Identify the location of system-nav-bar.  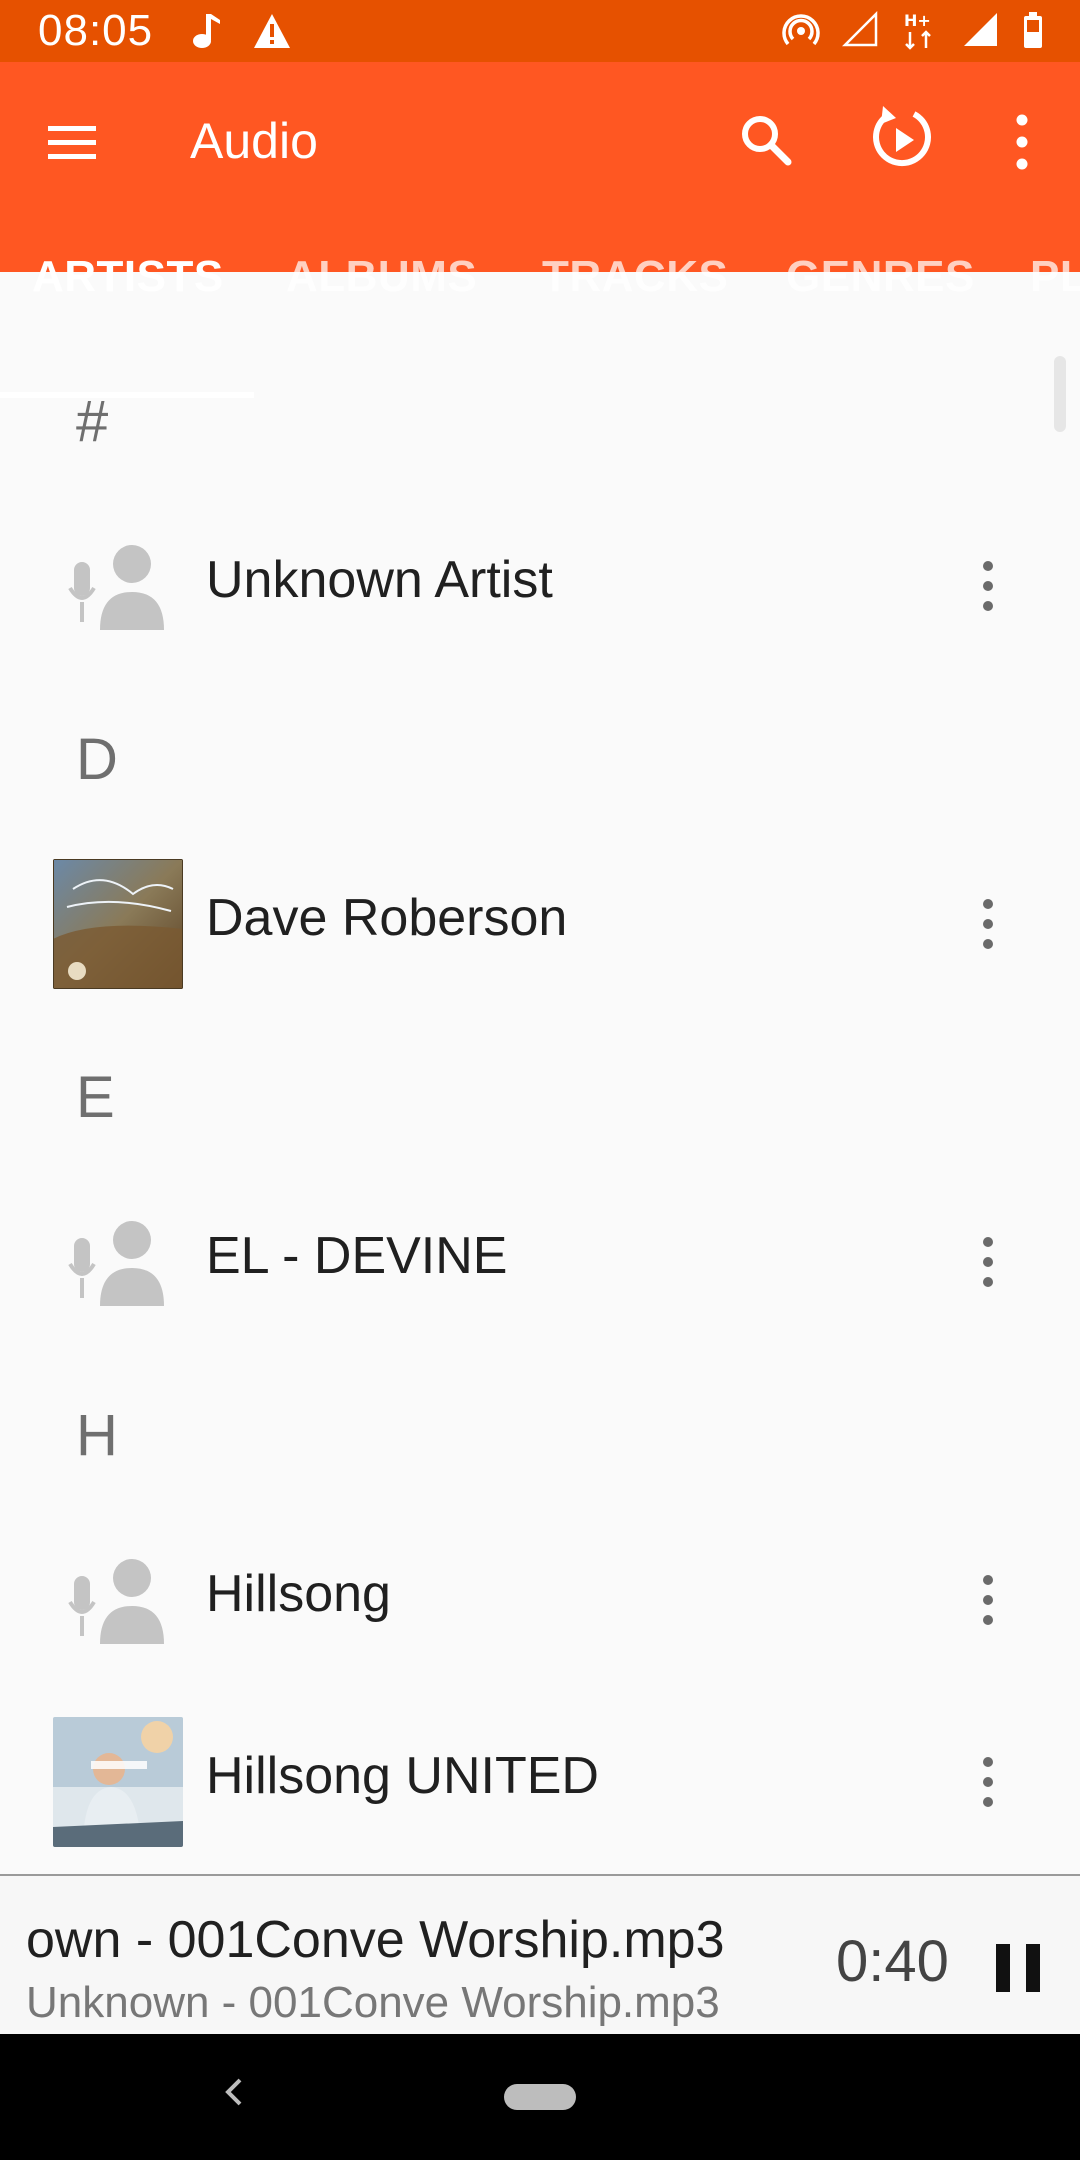
(540, 2097).